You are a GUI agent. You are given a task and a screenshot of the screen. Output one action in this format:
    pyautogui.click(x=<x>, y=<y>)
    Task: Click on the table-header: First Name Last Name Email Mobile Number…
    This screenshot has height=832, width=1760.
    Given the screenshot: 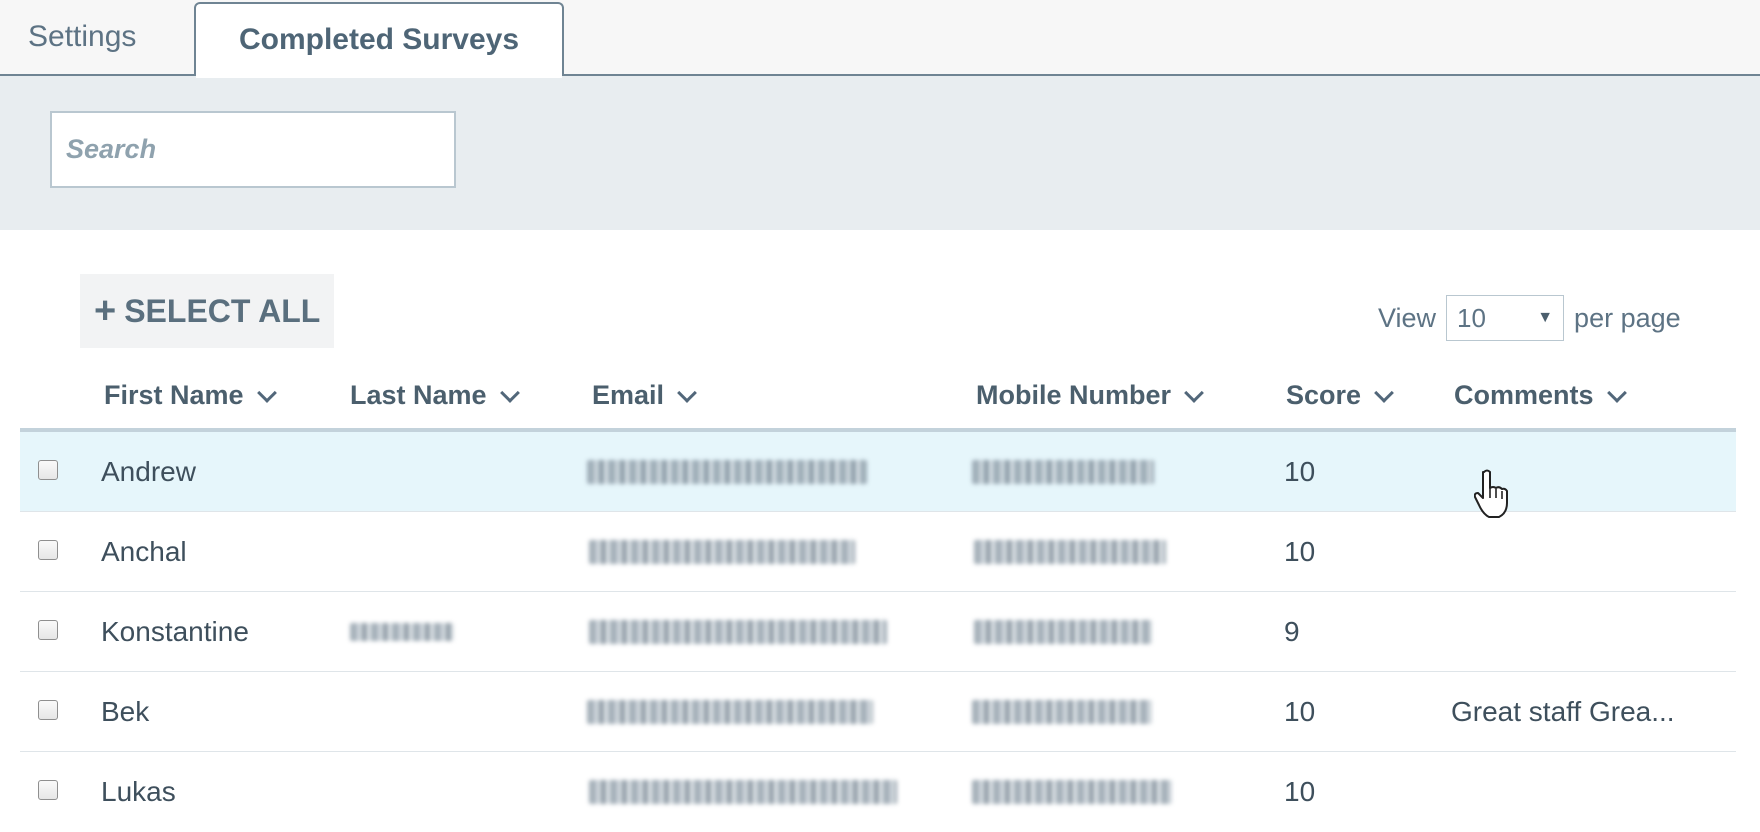 What is the action you would take?
    pyautogui.click(x=878, y=400)
    